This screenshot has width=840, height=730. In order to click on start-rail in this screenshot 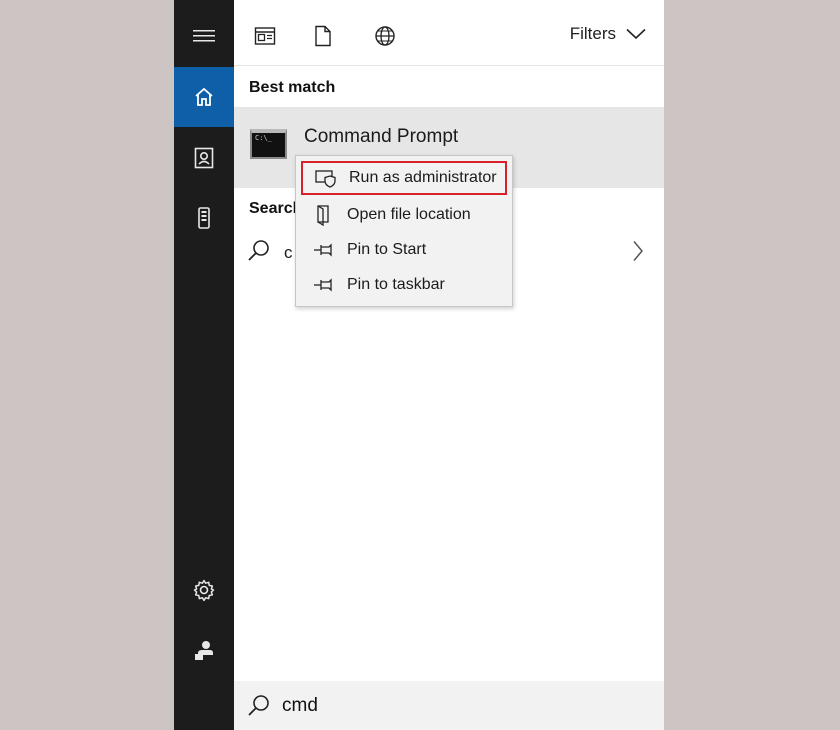, I will do `click(204, 365)`.